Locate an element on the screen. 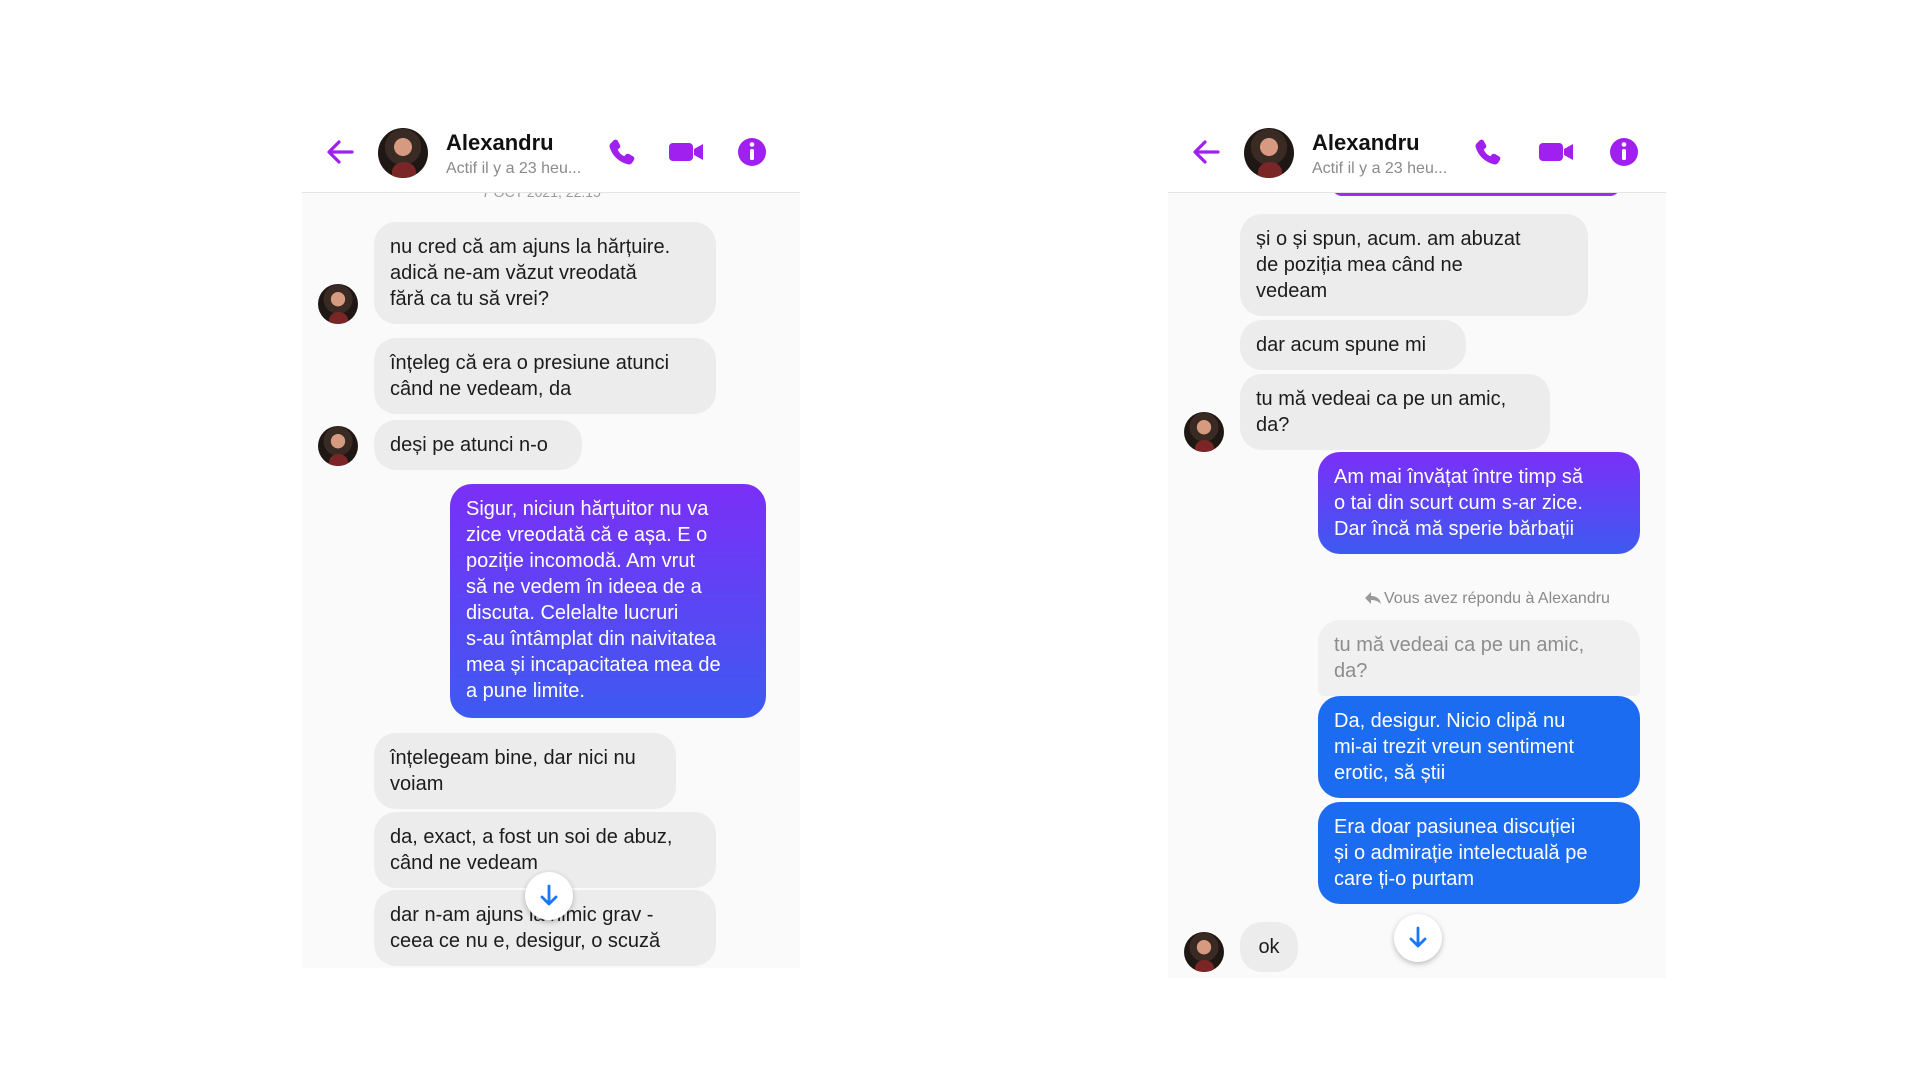 This screenshot has width=1920, height=1080. message-bubble-incoming: tu mă vedeai ca pe un amic, da? is located at coordinates (1395, 412).